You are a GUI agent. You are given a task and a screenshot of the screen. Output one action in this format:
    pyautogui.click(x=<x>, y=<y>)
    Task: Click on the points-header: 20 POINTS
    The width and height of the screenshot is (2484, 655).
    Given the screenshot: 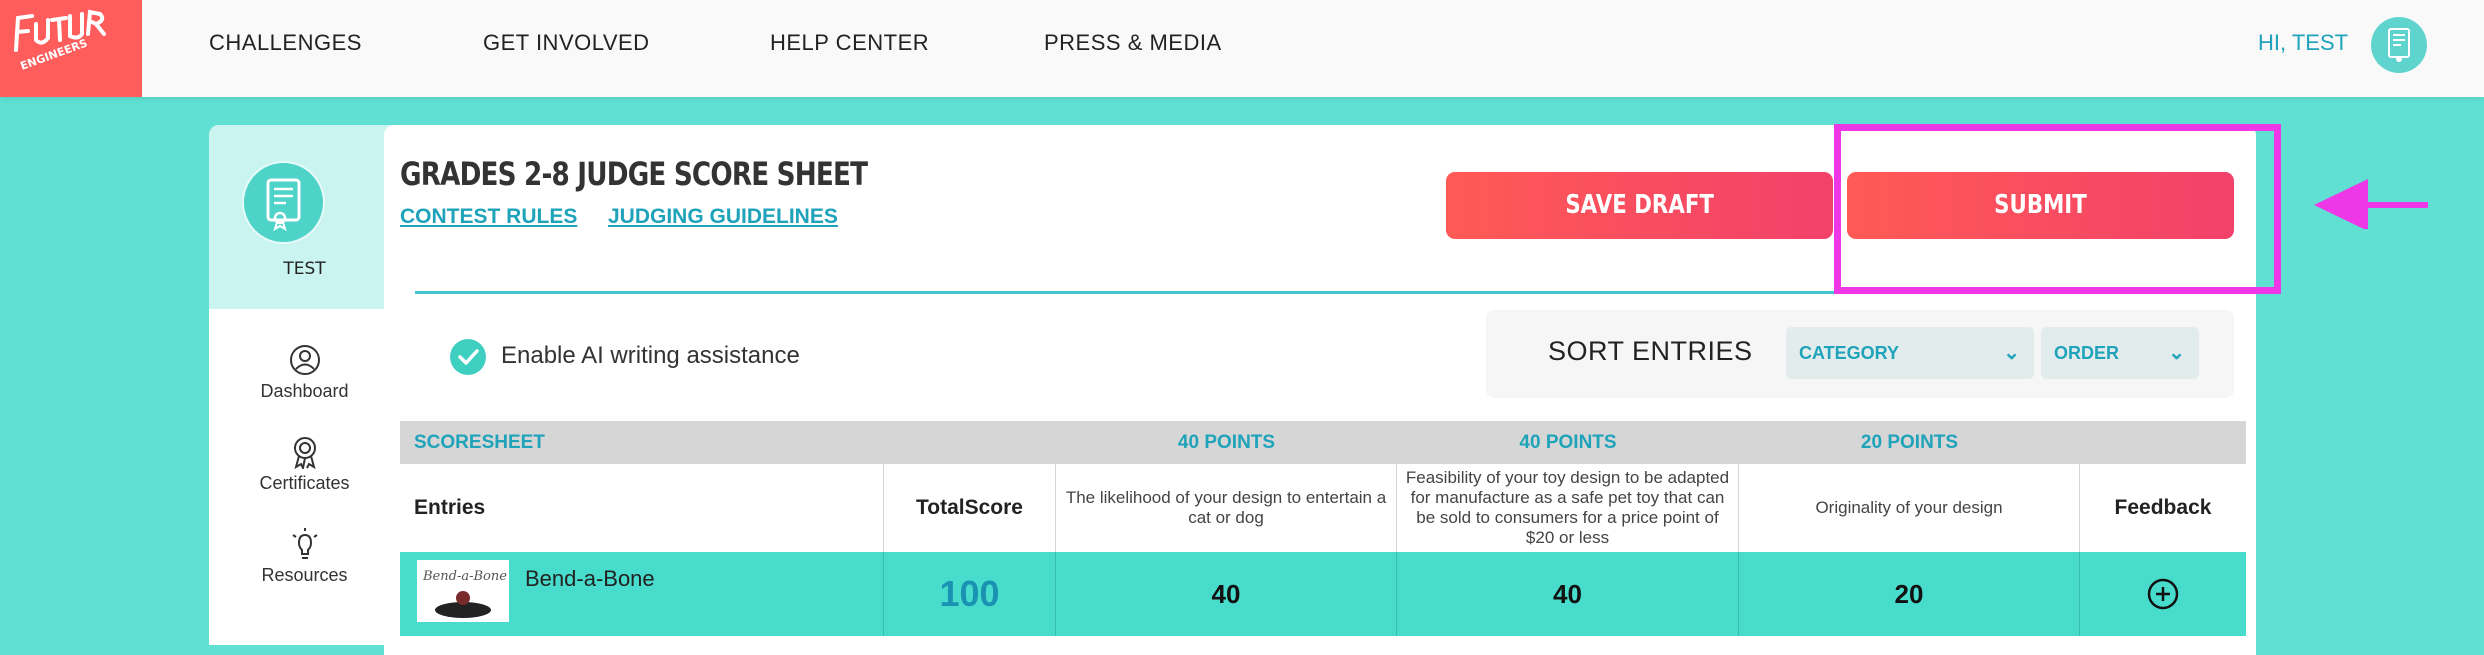 What is the action you would take?
    pyautogui.click(x=1909, y=442)
    